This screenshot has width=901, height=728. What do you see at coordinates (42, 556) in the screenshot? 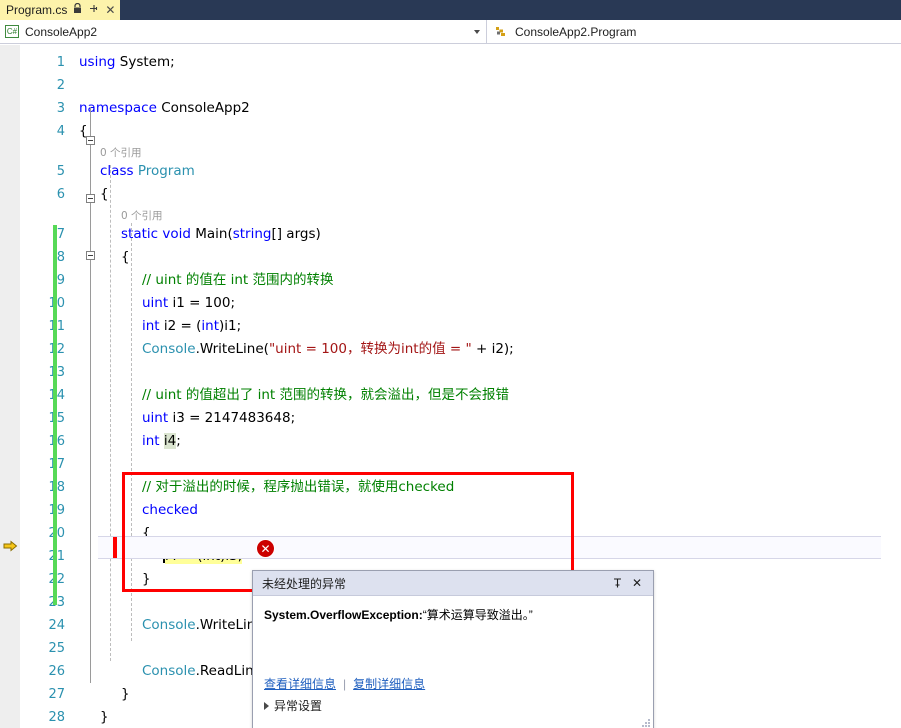
I see `line-number: 21` at bounding box center [42, 556].